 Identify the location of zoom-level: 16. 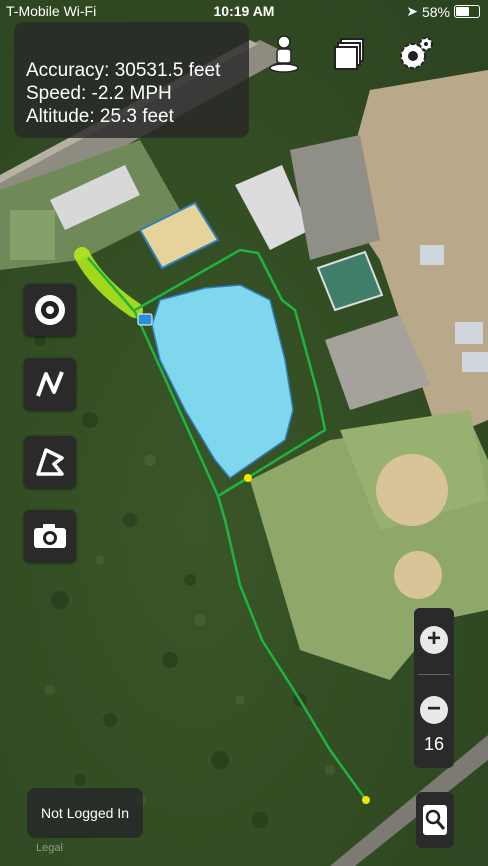
(434, 744).